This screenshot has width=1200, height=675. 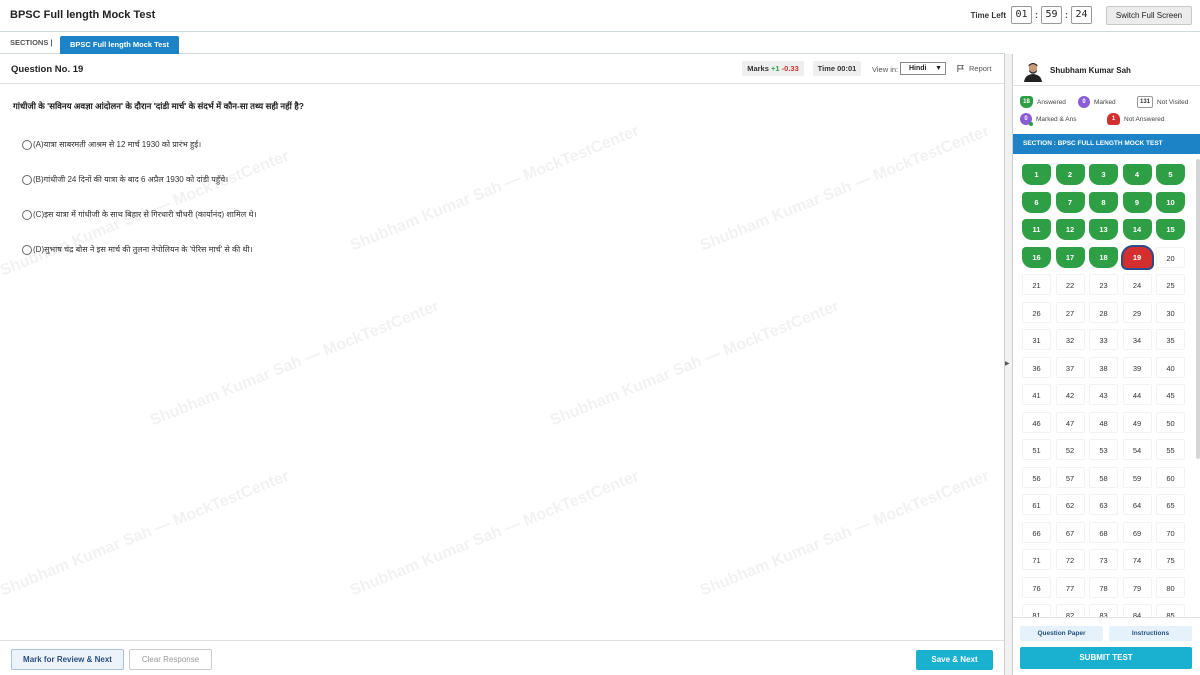 What do you see at coordinates (1036, 229) in the screenshot?
I see `palette-question-11: 11` at bounding box center [1036, 229].